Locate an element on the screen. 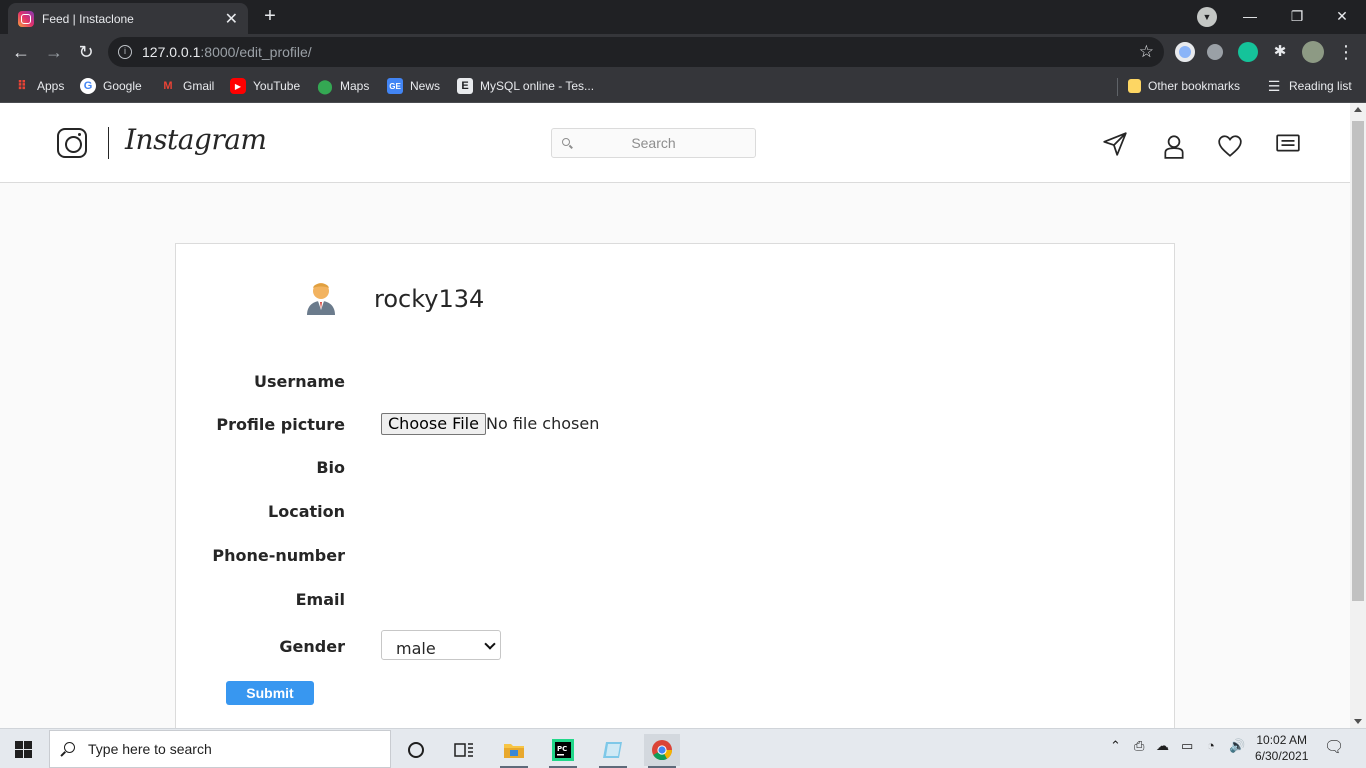 The image size is (1366, 768). instagram-logo-icon is located at coordinates (72, 143).